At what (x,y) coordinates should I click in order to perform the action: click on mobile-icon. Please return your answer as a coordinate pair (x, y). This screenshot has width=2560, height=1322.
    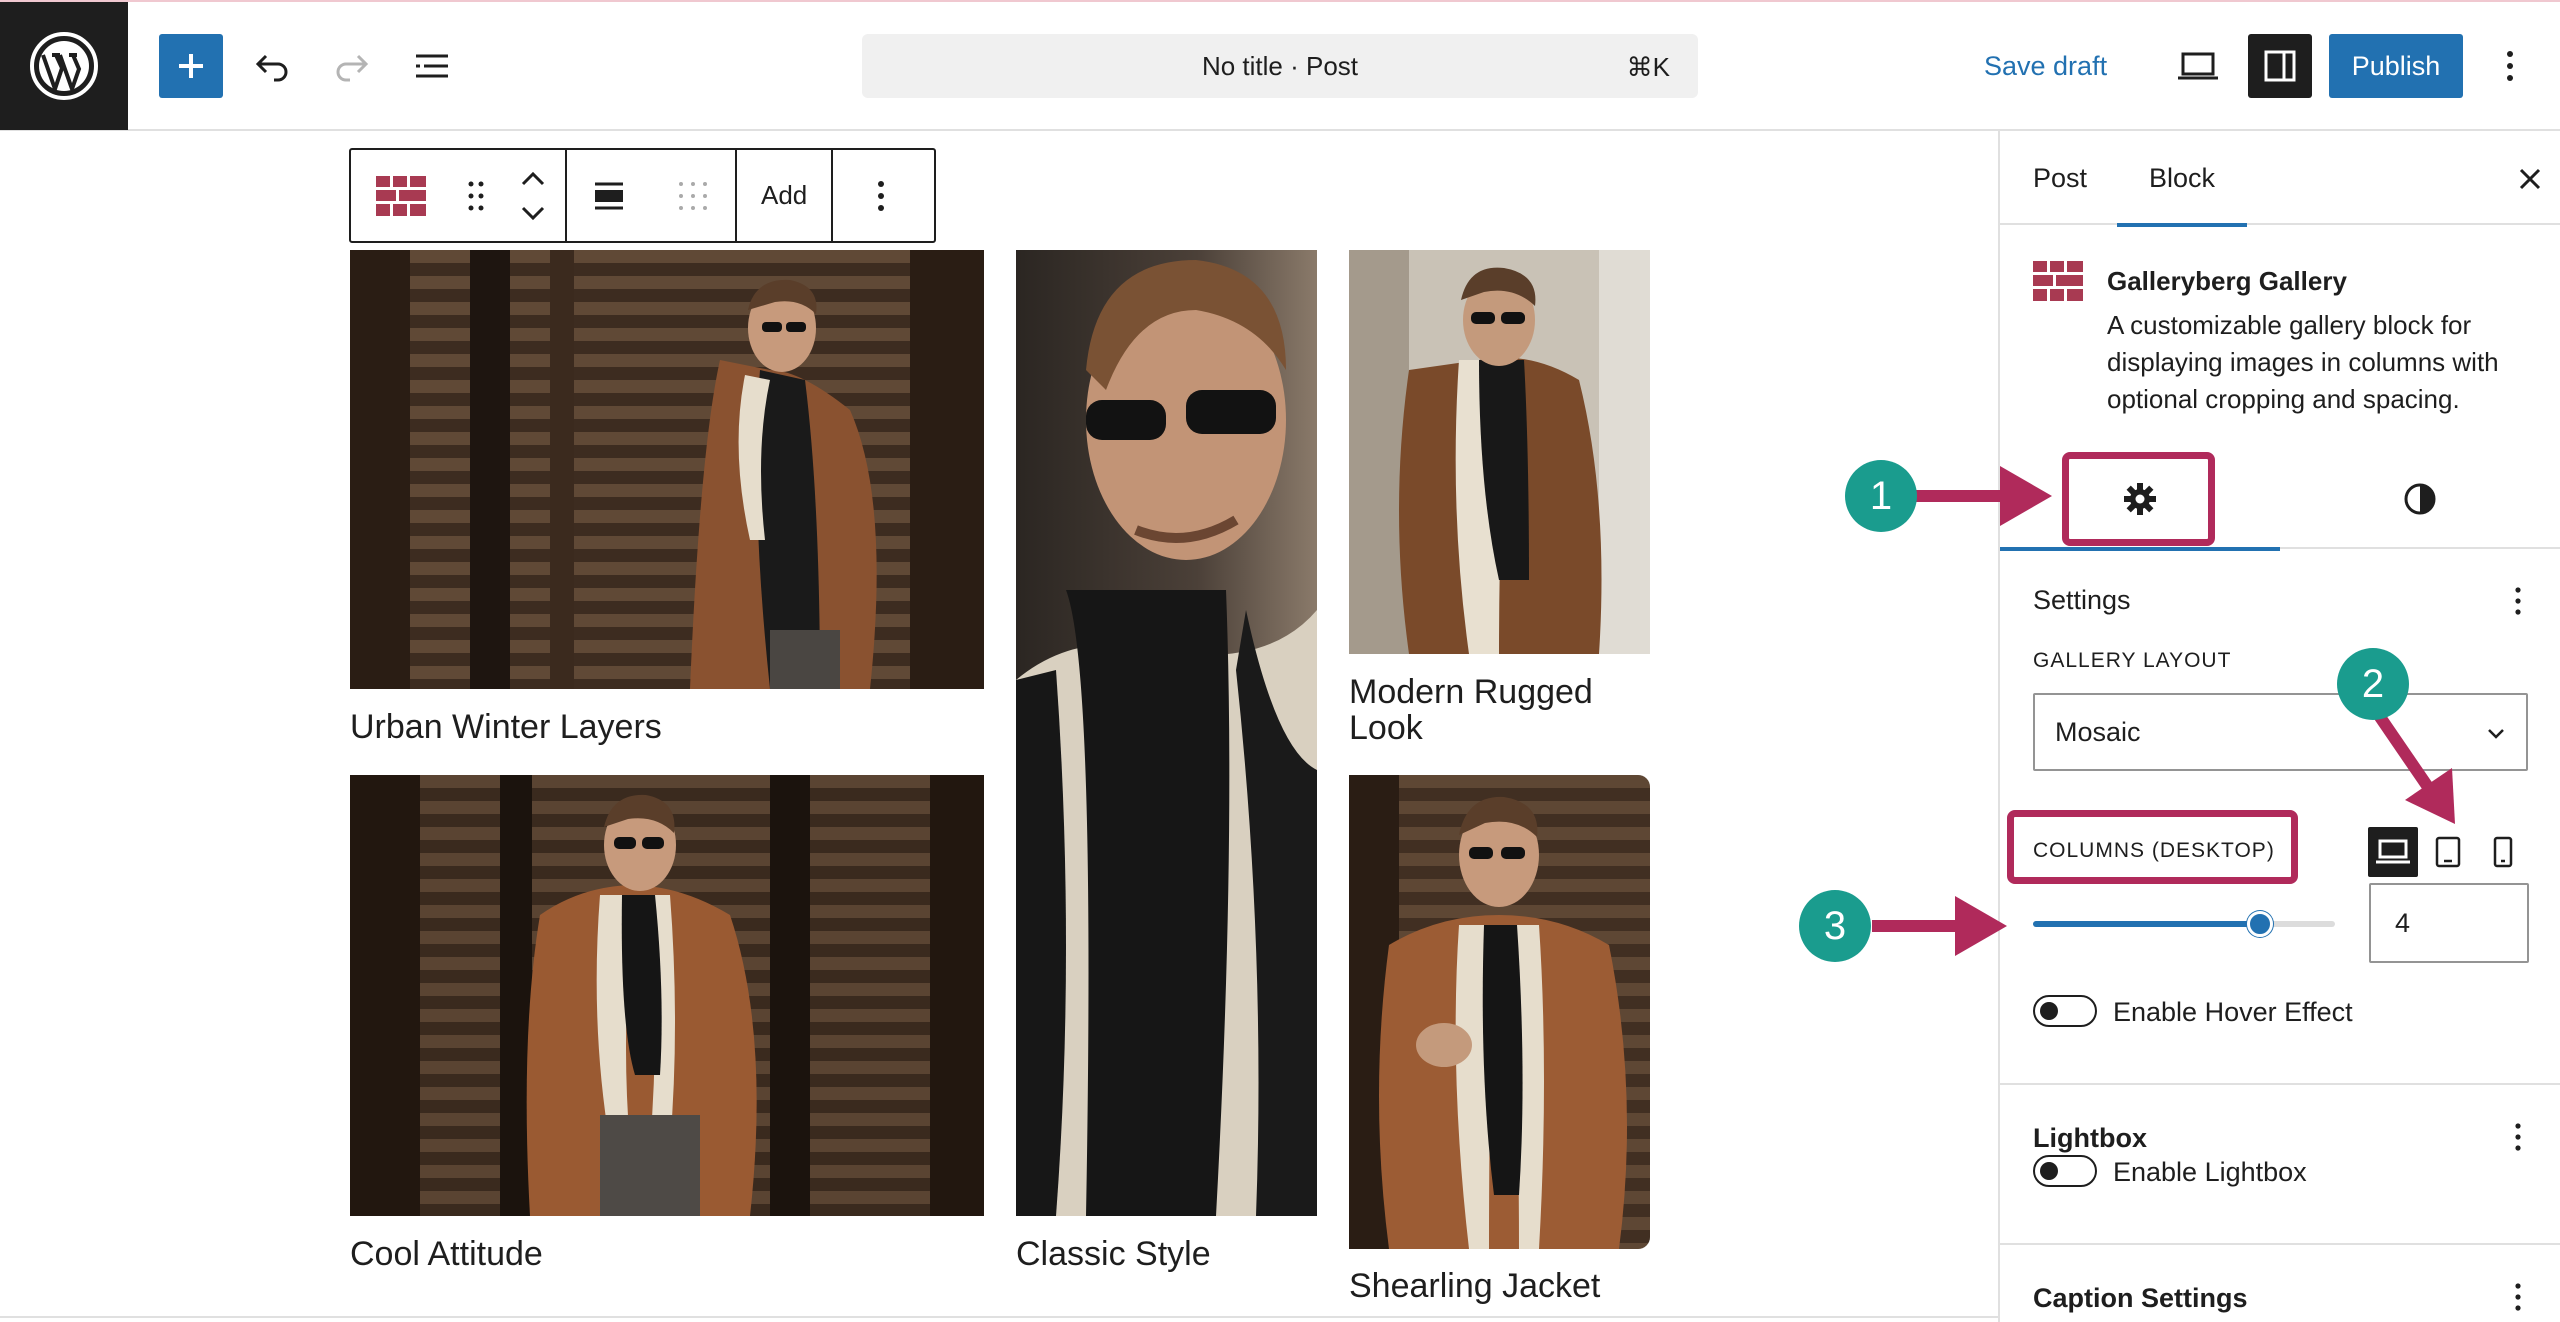
    Looking at the image, I should click on (2503, 852).